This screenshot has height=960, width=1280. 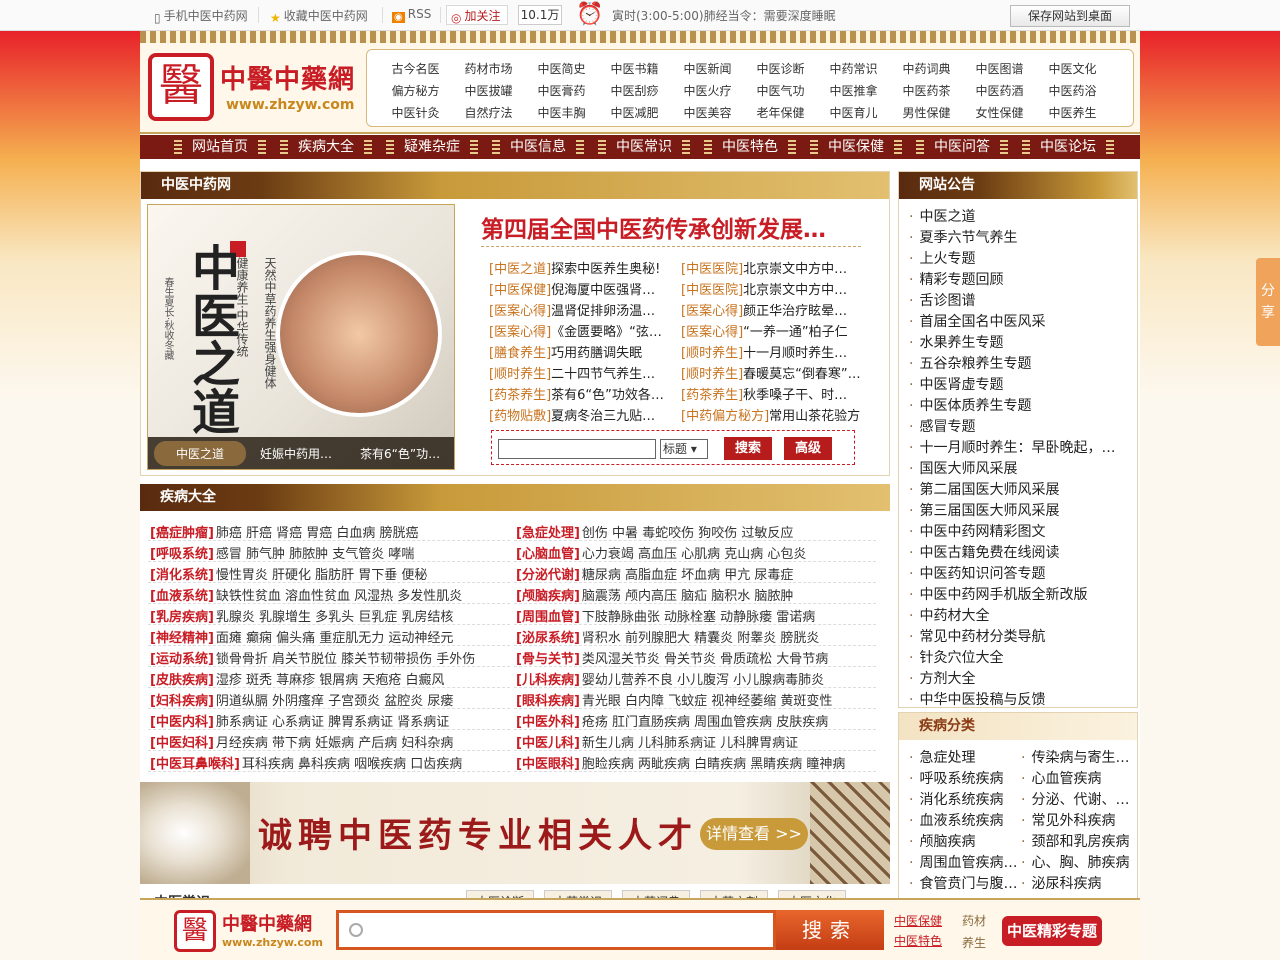 What do you see at coordinates (1020, 363) in the screenshot?
I see `notice-item: 五谷杂粮养生专题` at bounding box center [1020, 363].